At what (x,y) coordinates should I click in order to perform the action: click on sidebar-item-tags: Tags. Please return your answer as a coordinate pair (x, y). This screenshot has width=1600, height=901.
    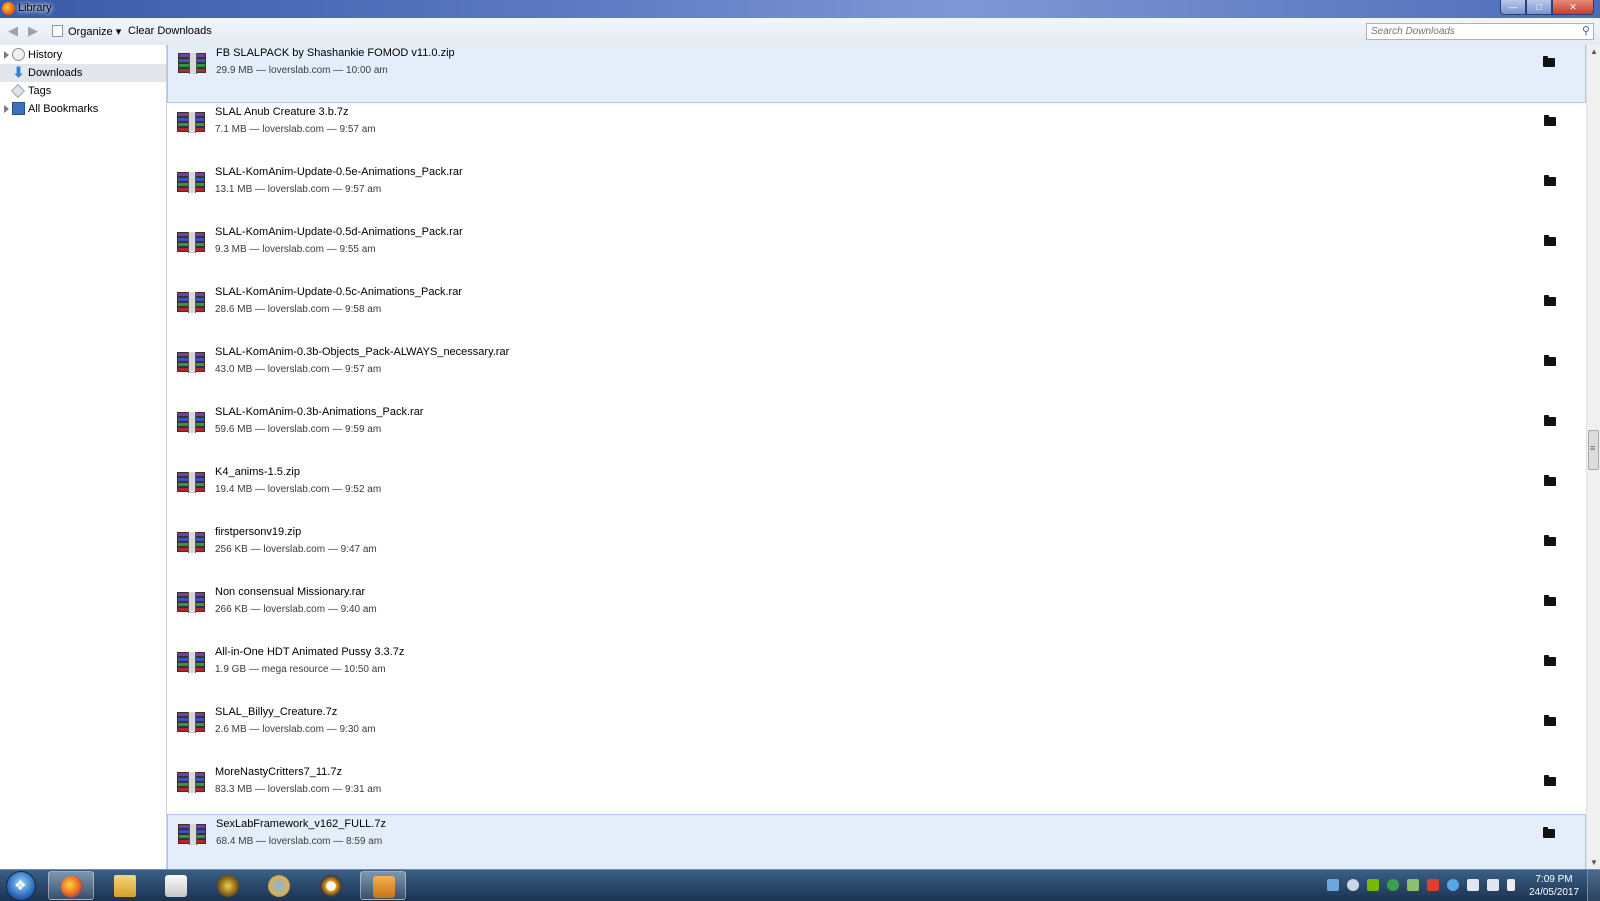
    Looking at the image, I should click on (83, 91).